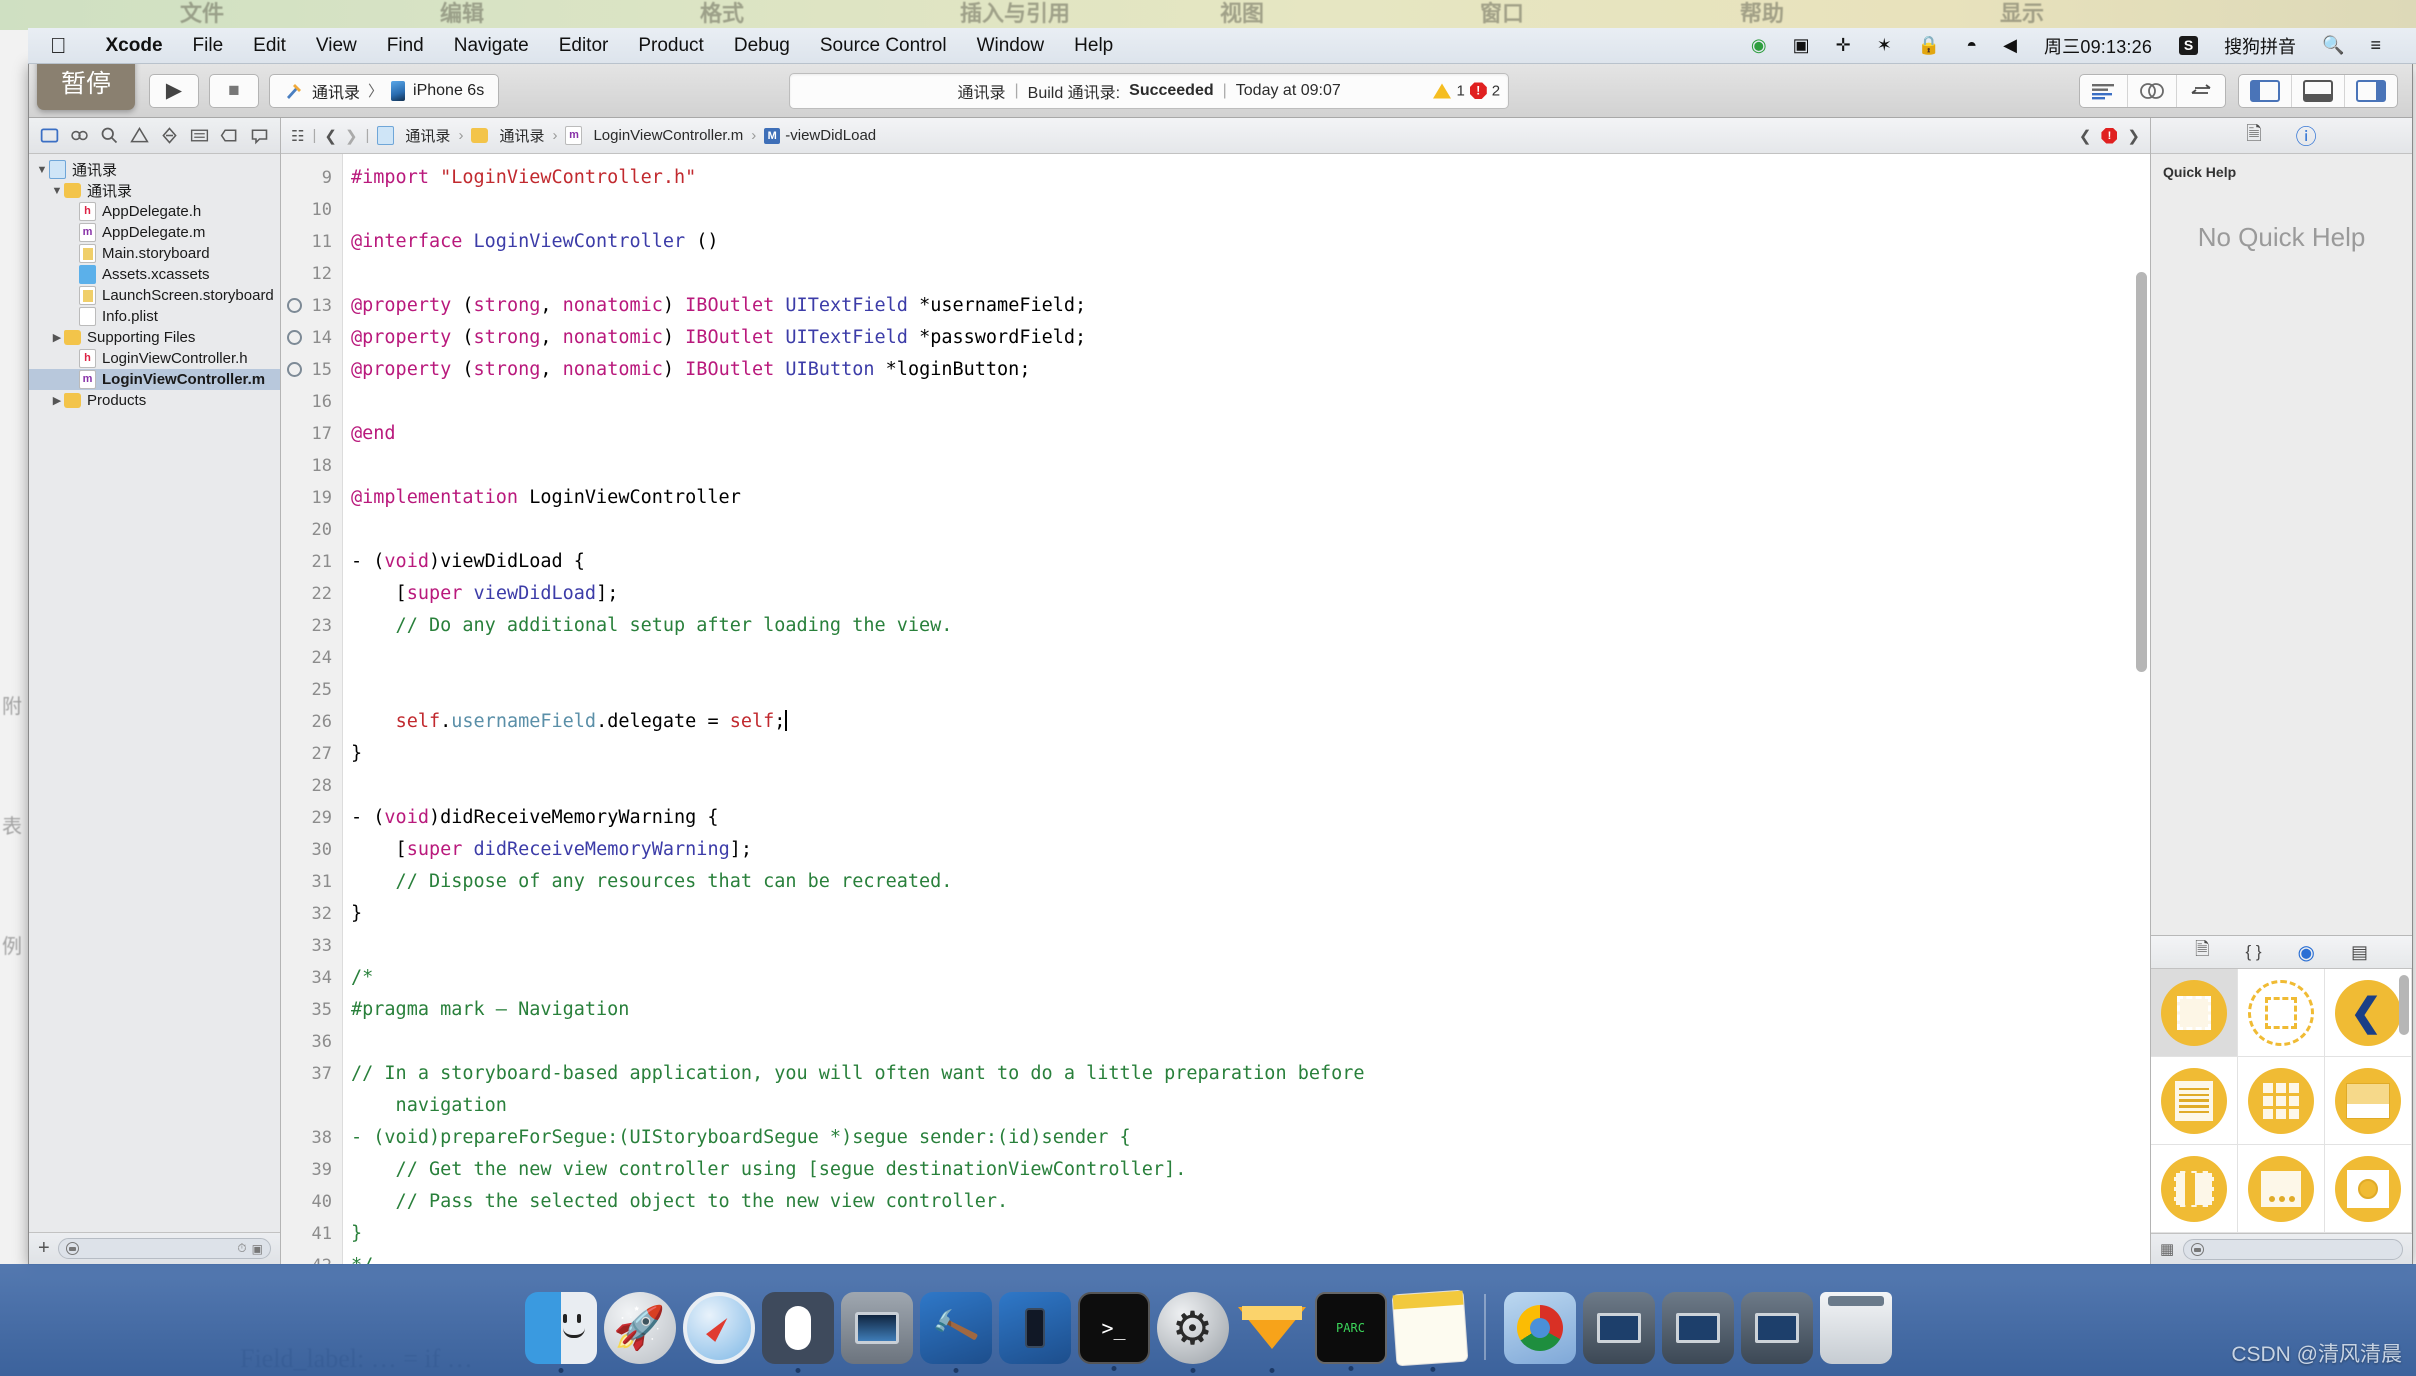 The image size is (2416, 1376). I want to click on menu-edit: Edit, so click(269, 46).